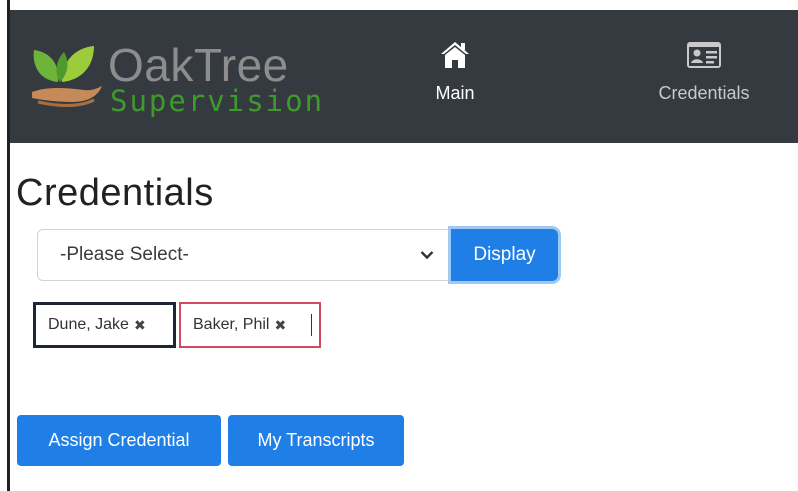 This screenshot has height=491, width=798. I want to click on nav-item-credentials: Credentials, so click(704, 72).